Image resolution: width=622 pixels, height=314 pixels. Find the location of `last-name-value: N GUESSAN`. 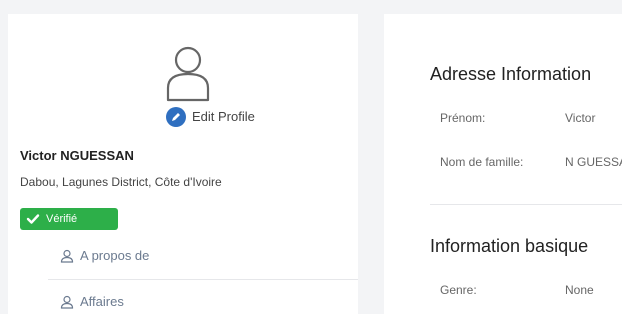

last-name-value: N GUESSAN is located at coordinates (593, 162).